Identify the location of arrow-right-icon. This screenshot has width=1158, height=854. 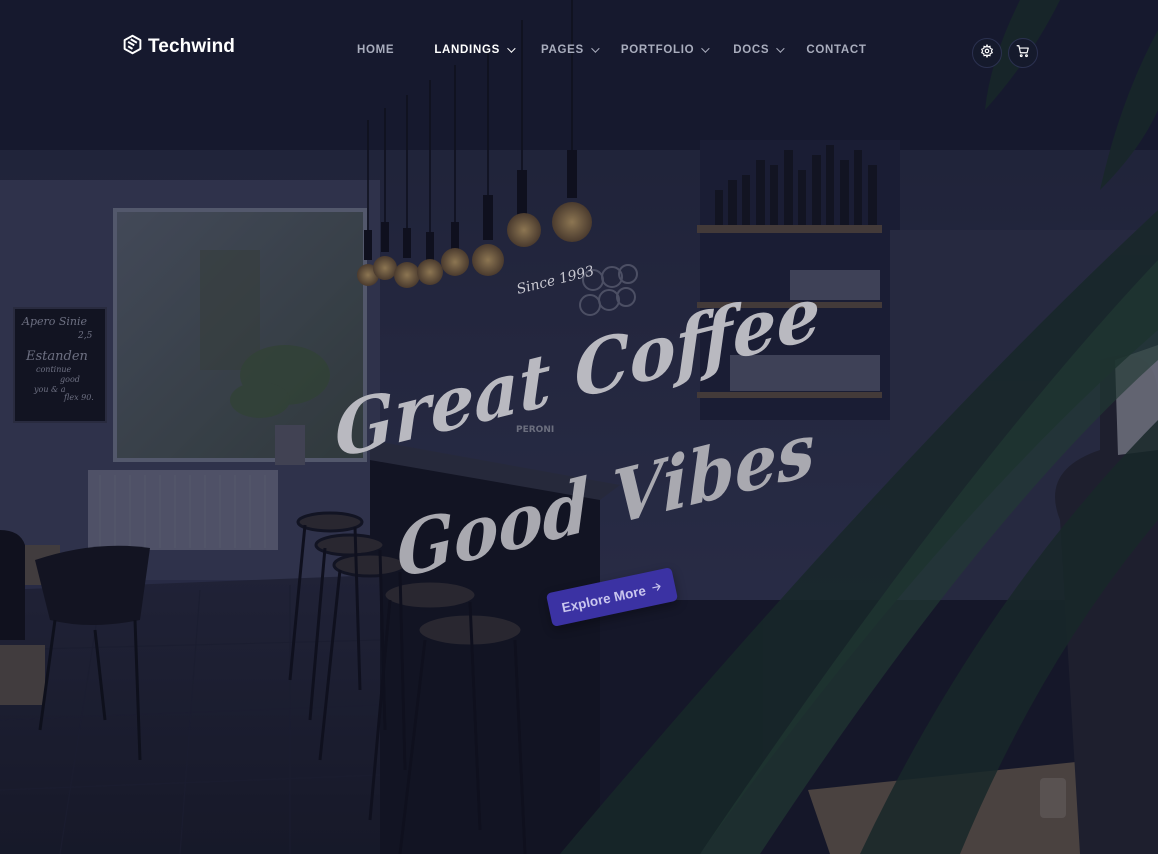
(657, 587).